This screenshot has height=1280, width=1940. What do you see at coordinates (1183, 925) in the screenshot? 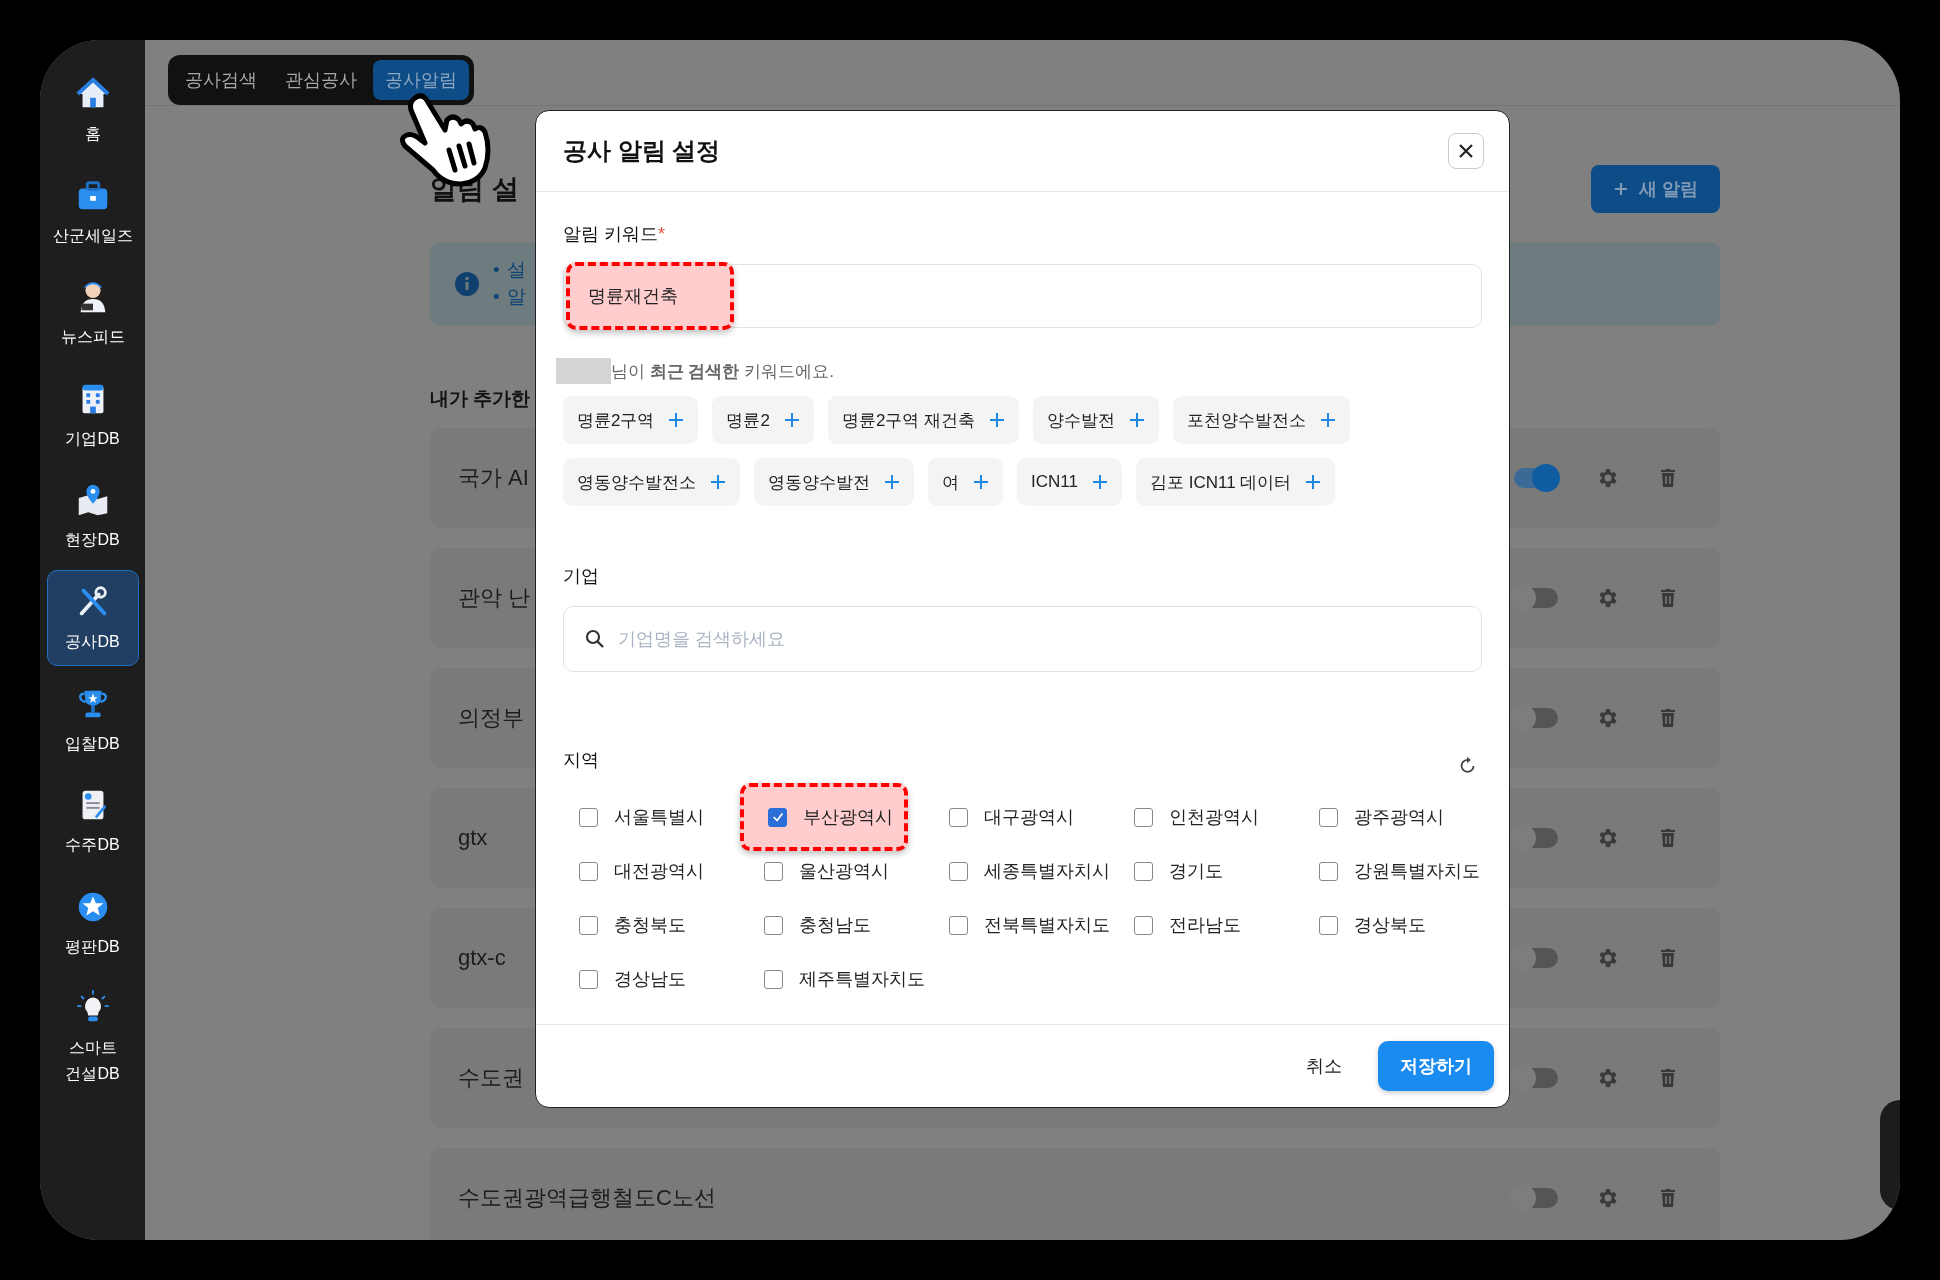
I see `region-option: 전라남도` at bounding box center [1183, 925].